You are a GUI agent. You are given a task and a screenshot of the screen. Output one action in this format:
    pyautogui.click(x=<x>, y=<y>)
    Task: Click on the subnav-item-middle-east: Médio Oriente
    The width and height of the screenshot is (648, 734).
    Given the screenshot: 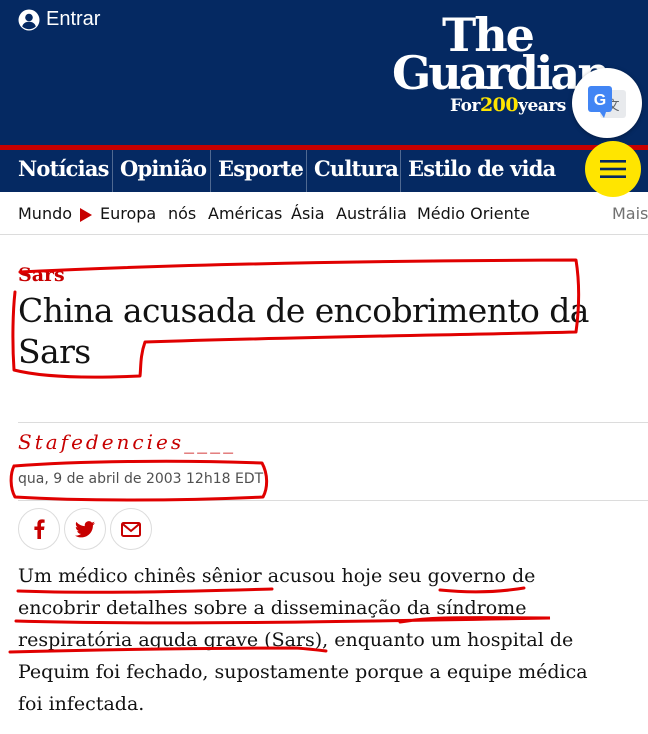 What is the action you would take?
    pyautogui.click(x=473, y=213)
    